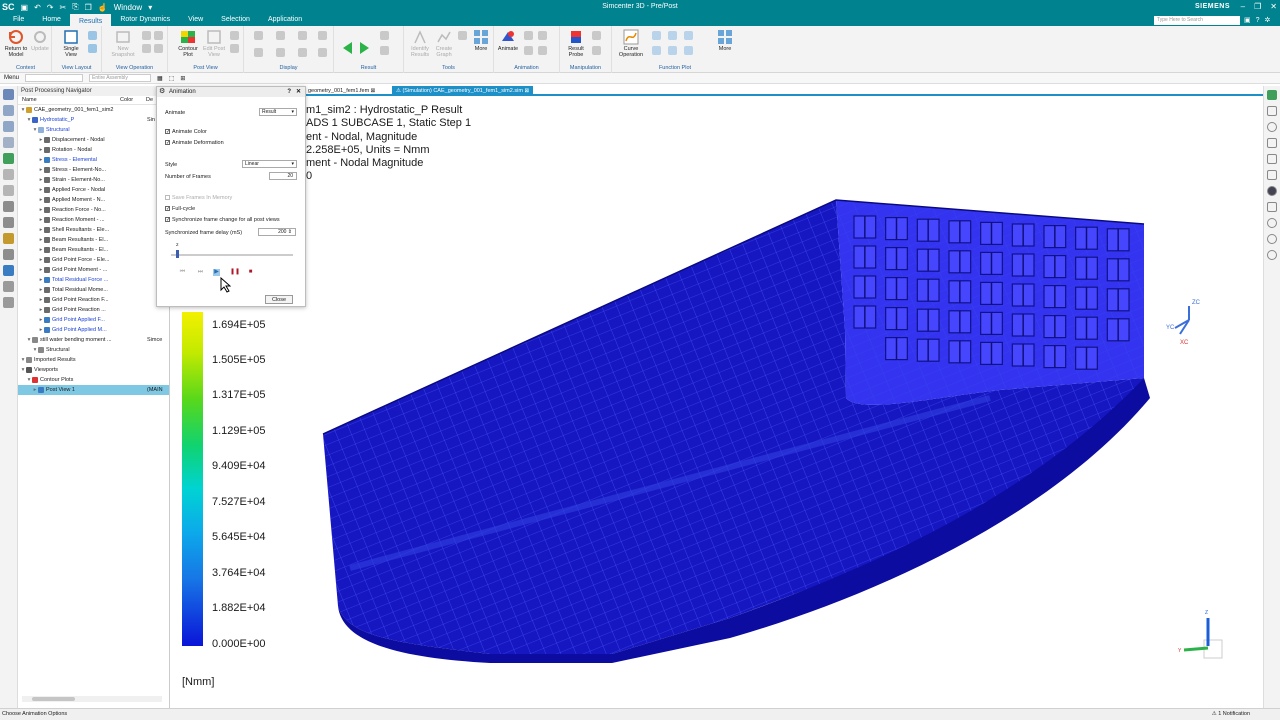 The width and height of the screenshot is (1280, 720). Describe the element at coordinates (250, 272) in the screenshot. I see `stop-icon: ■` at that location.